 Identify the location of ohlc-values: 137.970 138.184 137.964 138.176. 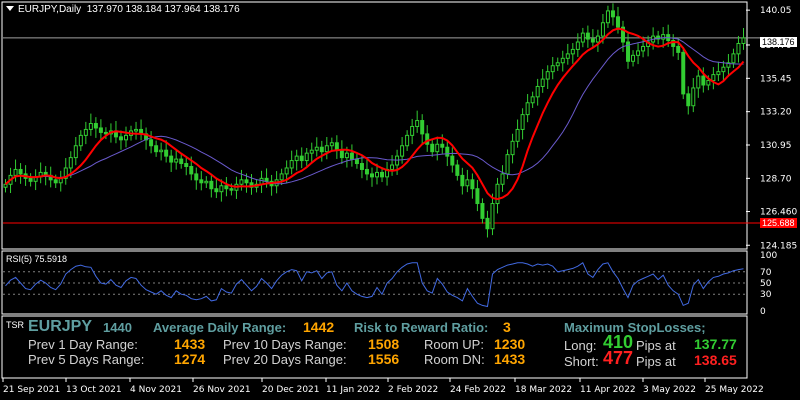
(163, 9).